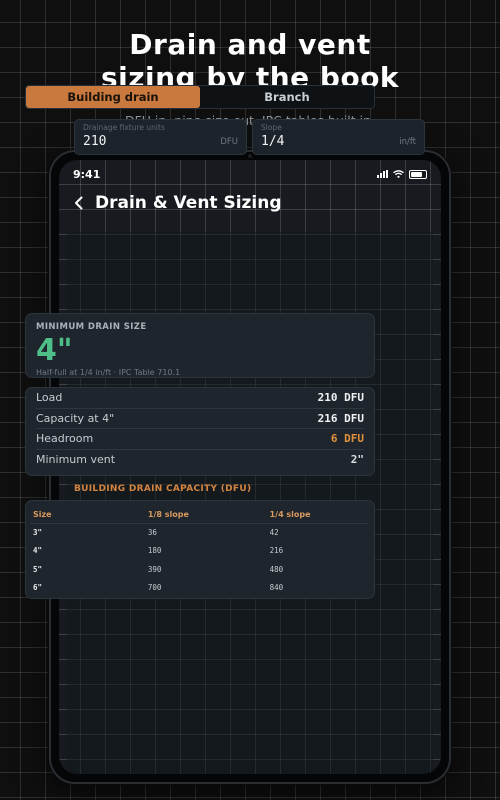 The height and width of the screenshot is (800, 500). I want to click on metric-row-load: Load 210 DFU, so click(200, 398).